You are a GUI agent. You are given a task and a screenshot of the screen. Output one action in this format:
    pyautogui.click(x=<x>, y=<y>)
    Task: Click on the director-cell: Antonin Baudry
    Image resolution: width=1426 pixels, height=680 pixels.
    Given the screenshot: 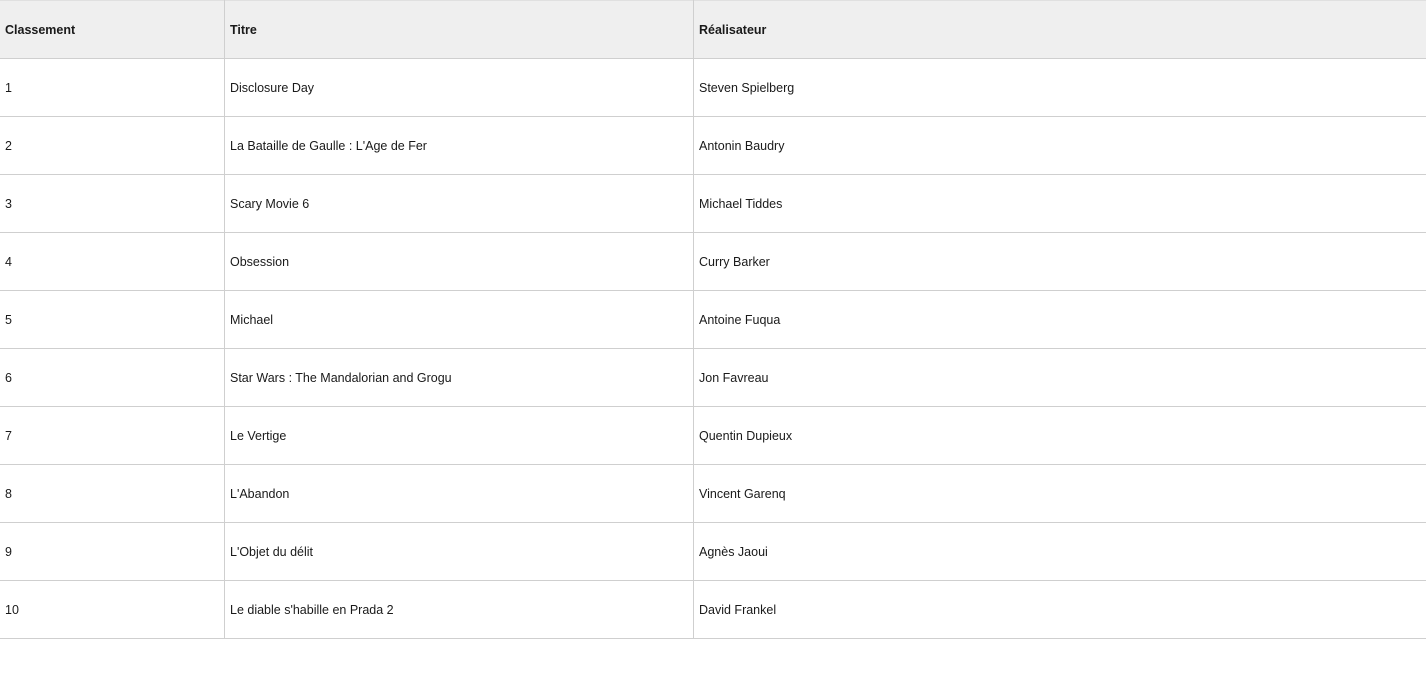 What is the action you would take?
    pyautogui.click(x=1059, y=145)
    